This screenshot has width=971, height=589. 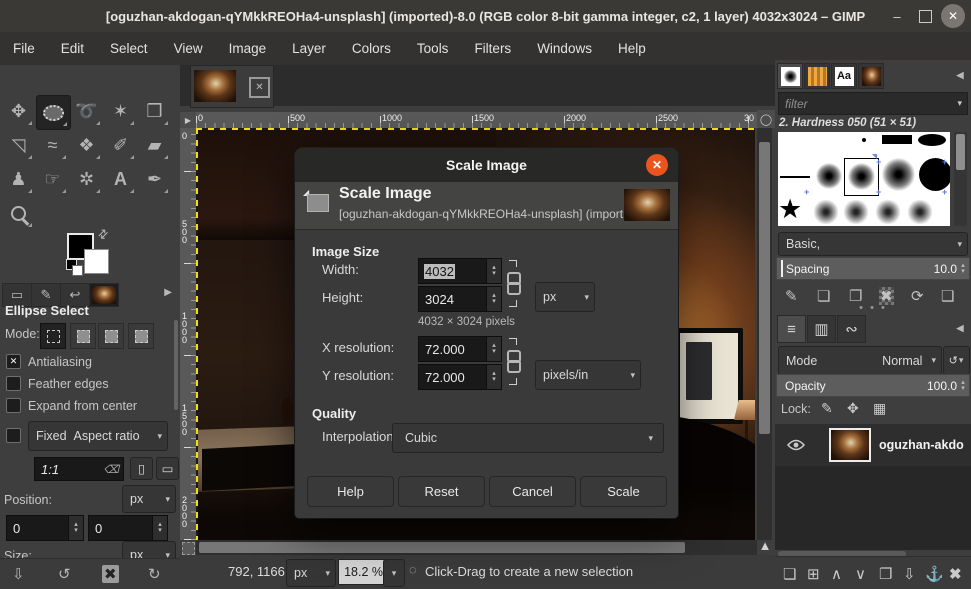 I want to click on mode-add-button, so click(x=83, y=336).